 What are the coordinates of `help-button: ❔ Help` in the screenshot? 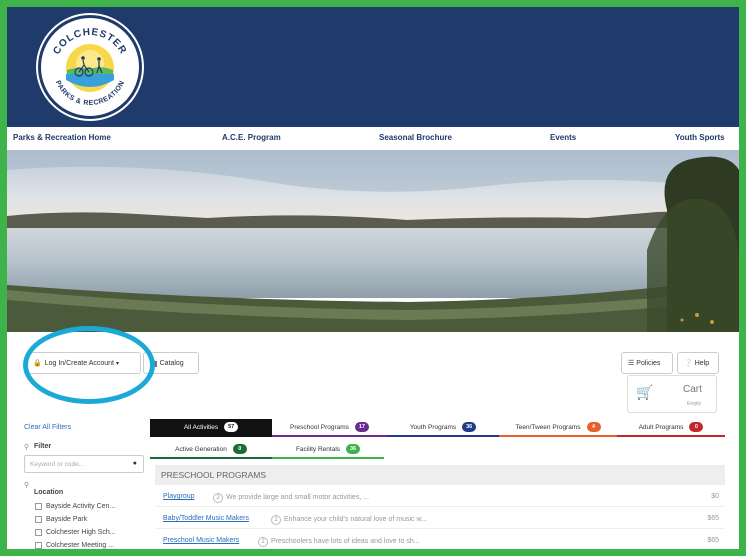 It's located at (698, 363).